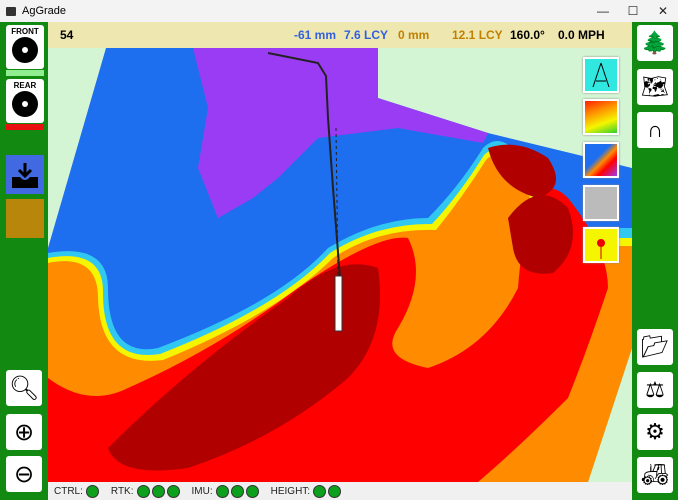  I want to click on zoom-in-icon: ⊕, so click(24, 432).